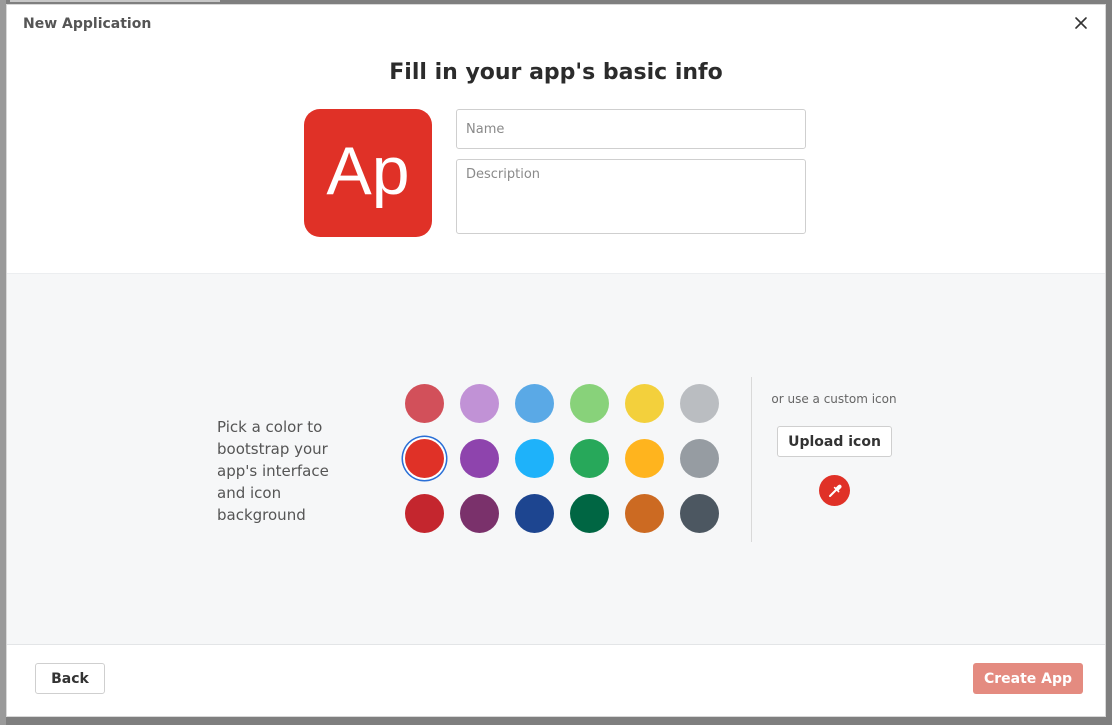 The width and height of the screenshot is (1112, 725). Describe the element at coordinates (1028, 678) in the screenshot. I see `create-app-button: Create App` at that location.